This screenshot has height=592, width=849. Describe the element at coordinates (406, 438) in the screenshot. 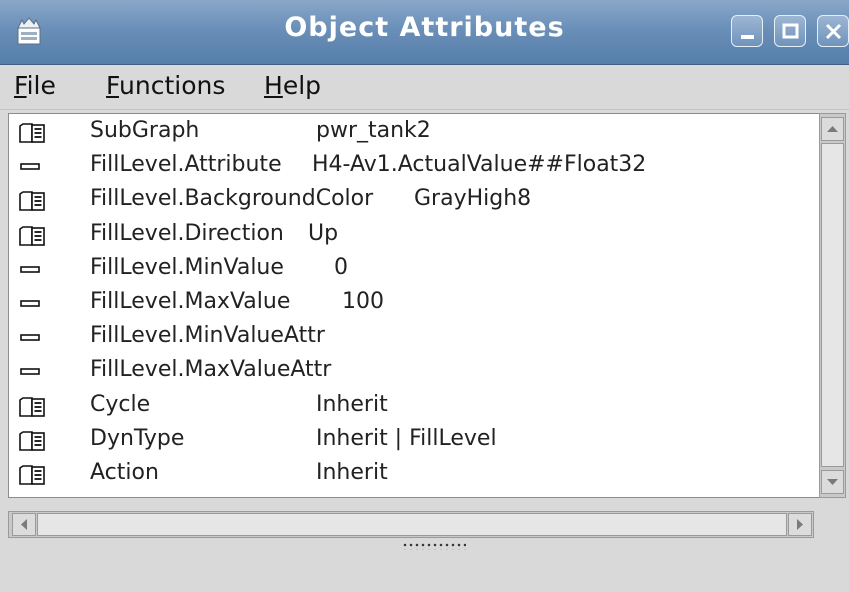

I see `attribute-value: Inherit | FillLevel` at that location.